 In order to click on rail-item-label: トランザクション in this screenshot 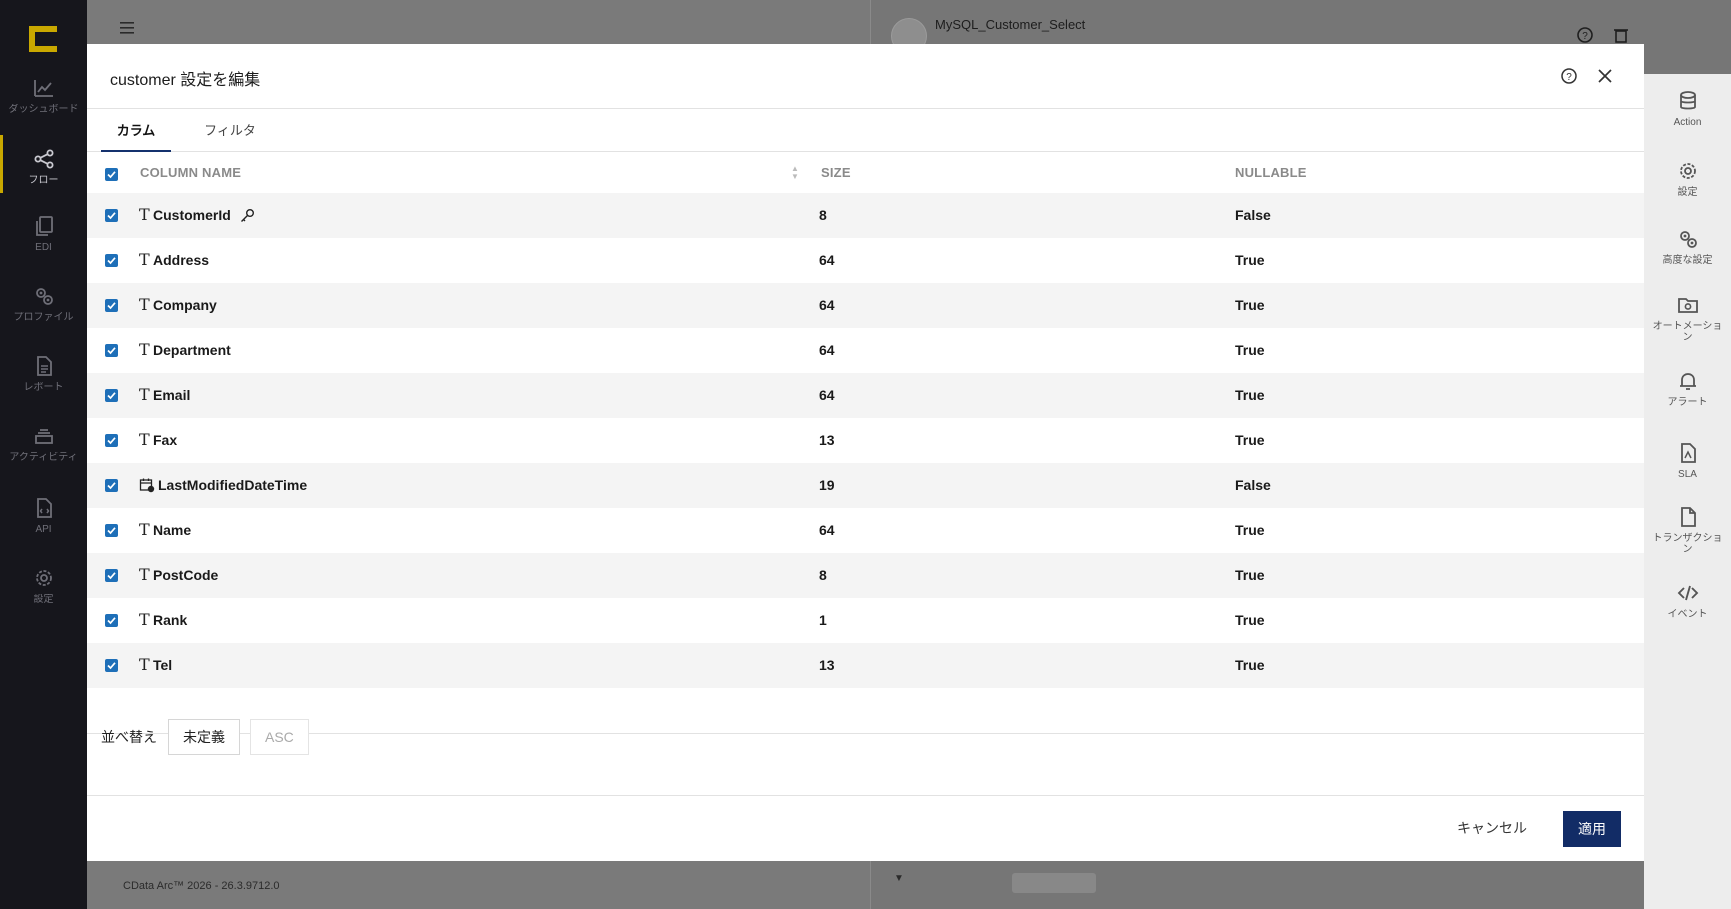, I will do `click(1687, 544)`.